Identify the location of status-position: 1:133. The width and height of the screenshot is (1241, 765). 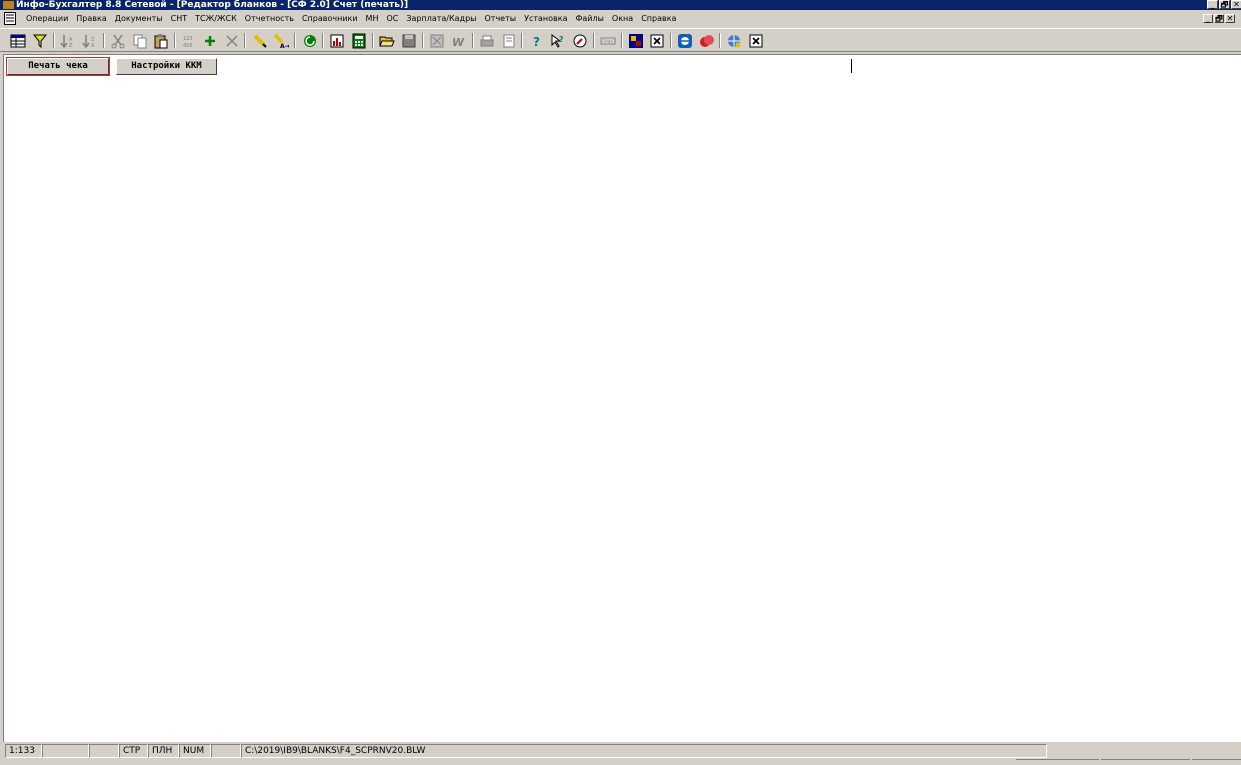
(23, 751).